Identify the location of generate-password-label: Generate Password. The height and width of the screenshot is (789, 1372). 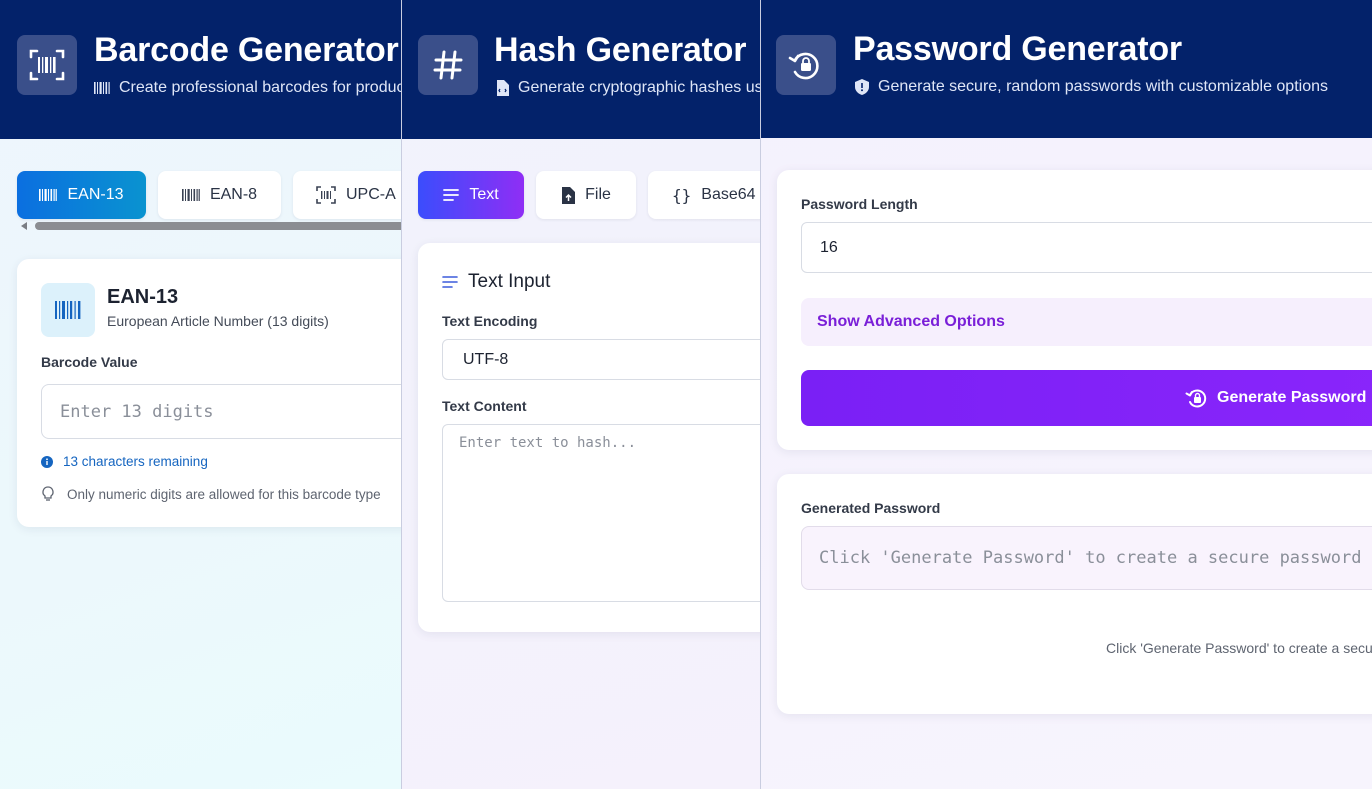
(1292, 397).